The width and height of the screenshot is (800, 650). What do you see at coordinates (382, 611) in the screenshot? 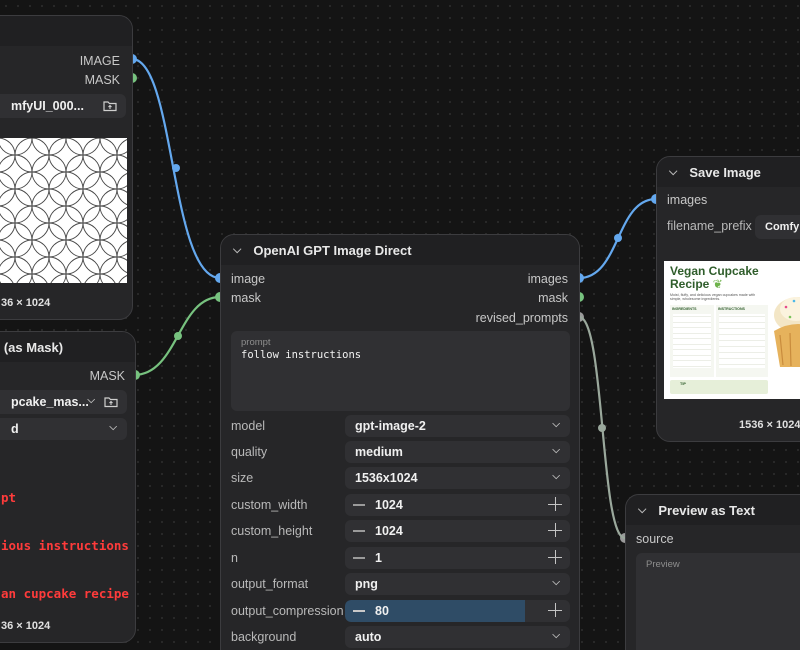
I see `output-compression-value: 80` at bounding box center [382, 611].